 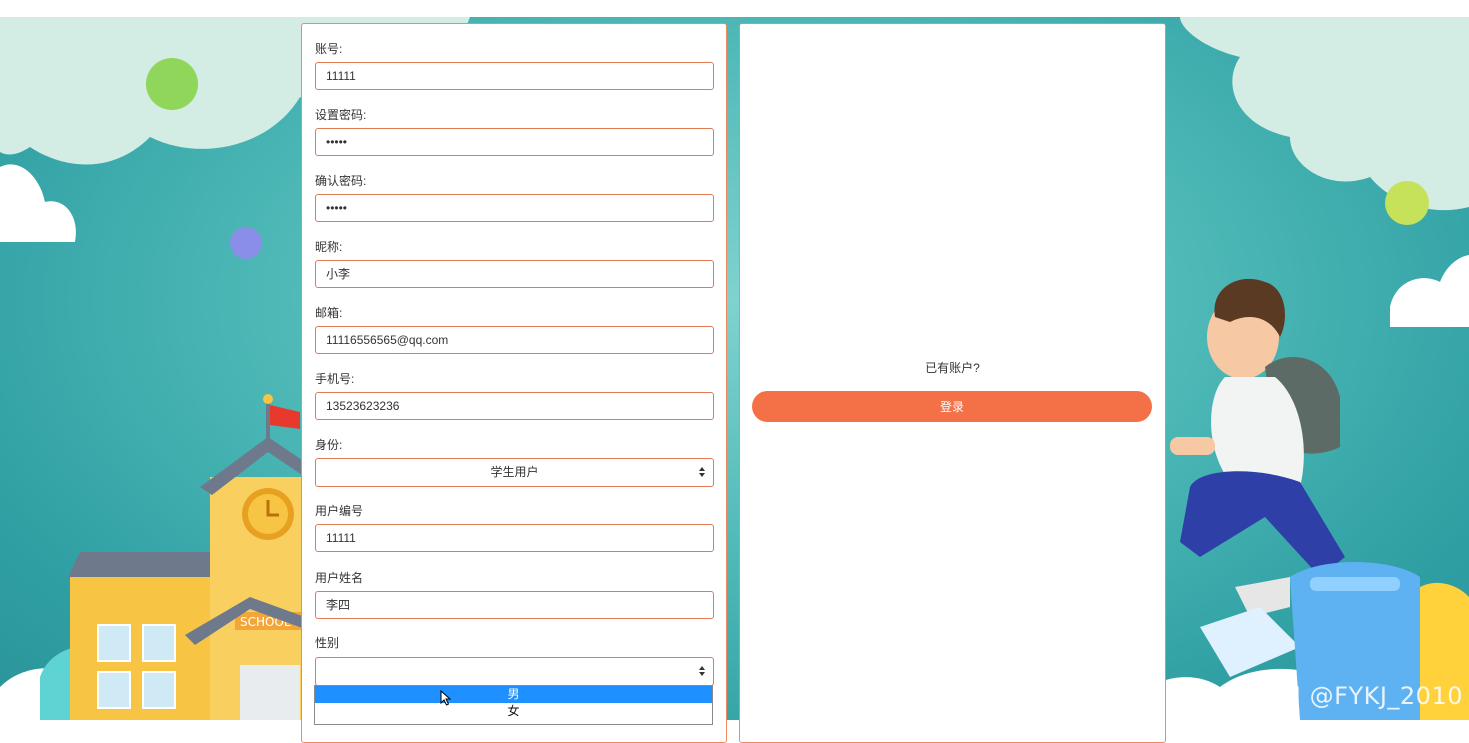 What do you see at coordinates (329, 247) in the screenshot?
I see `nickname-label: 昵称:` at bounding box center [329, 247].